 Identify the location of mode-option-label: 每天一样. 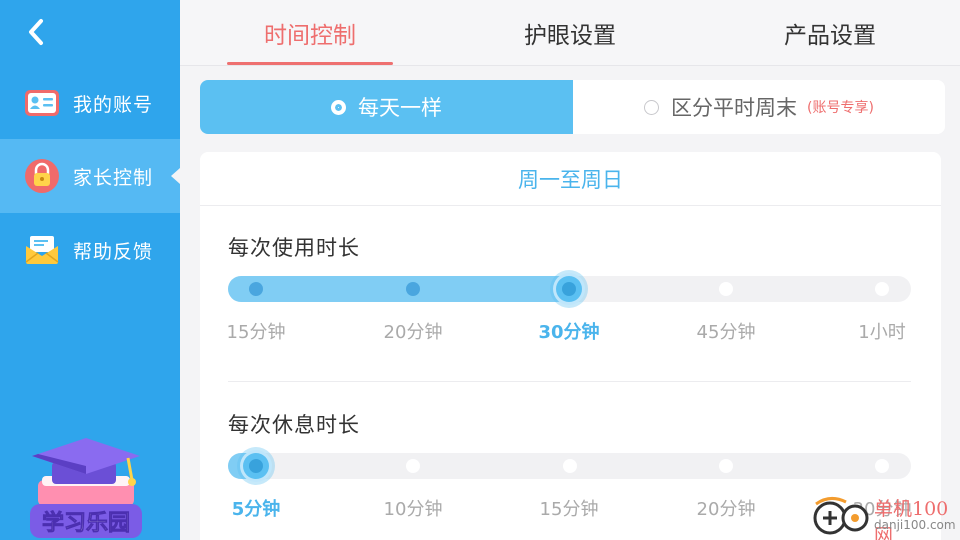
(400, 108).